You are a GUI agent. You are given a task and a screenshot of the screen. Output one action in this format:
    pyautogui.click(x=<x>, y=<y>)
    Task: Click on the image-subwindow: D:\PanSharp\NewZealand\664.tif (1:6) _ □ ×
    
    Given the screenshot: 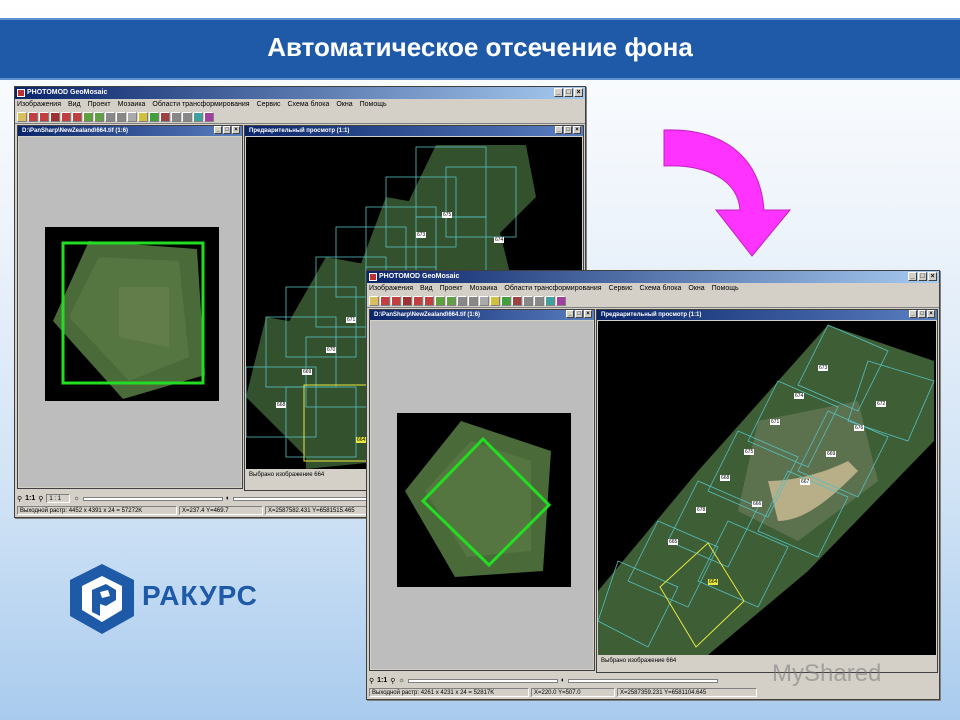 What is the action you would take?
    pyautogui.click(x=130, y=307)
    